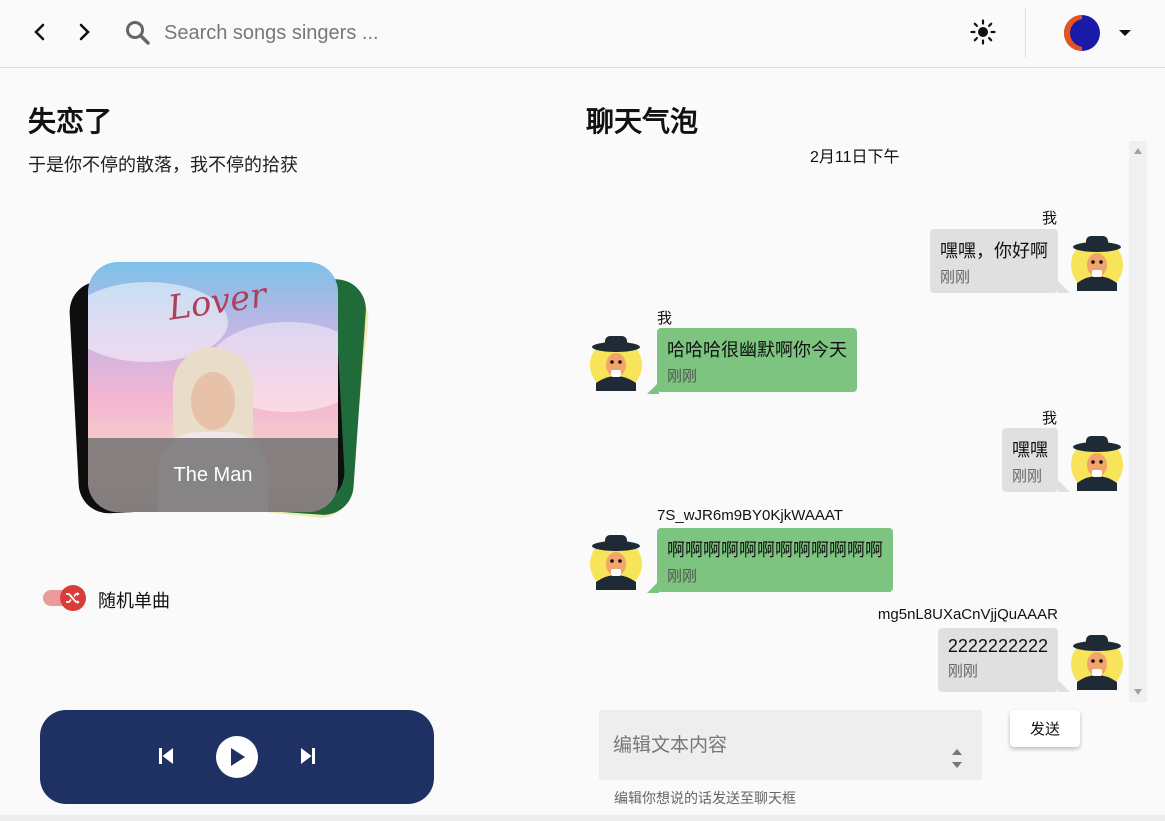 The height and width of the screenshot is (821, 1165). What do you see at coordinates (213, 387) in the screenshot?
I see `album-cover: Lover The Man` at bounding box center [213, 387].